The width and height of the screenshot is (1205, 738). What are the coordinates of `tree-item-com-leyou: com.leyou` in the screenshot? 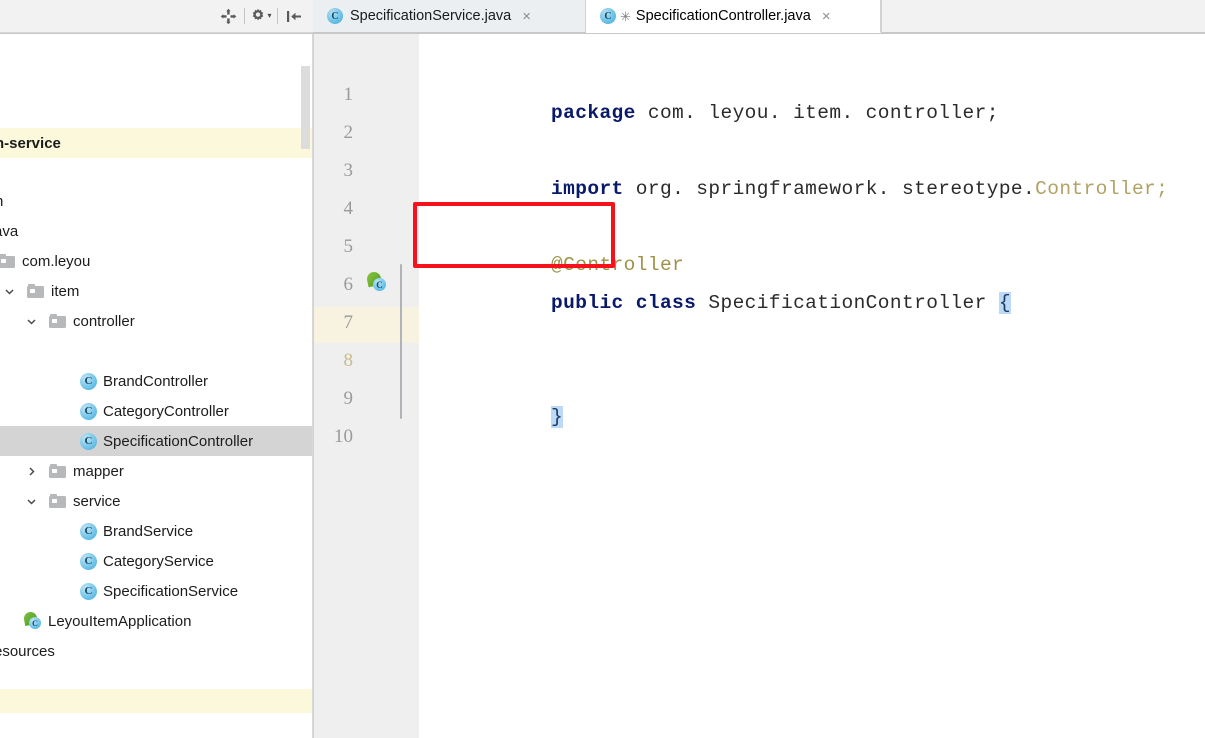 It's located at (156, 261).